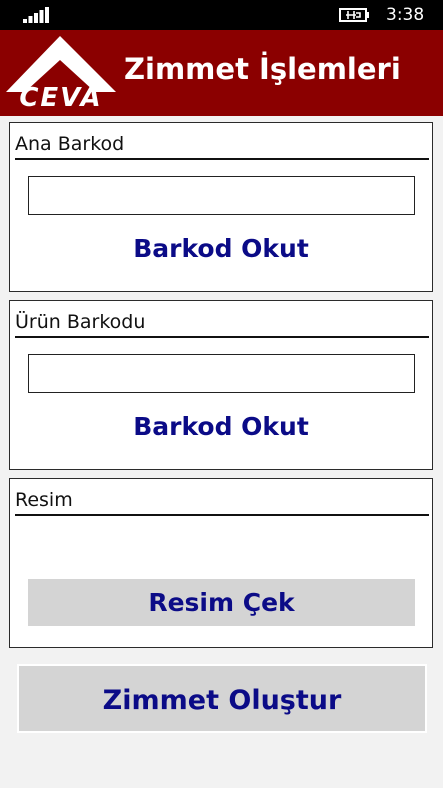 This screenshot has height=788, width=443. Describe the element at coordinates (44, 500) in the screenshot. I see `image-label: Resim` at that location.